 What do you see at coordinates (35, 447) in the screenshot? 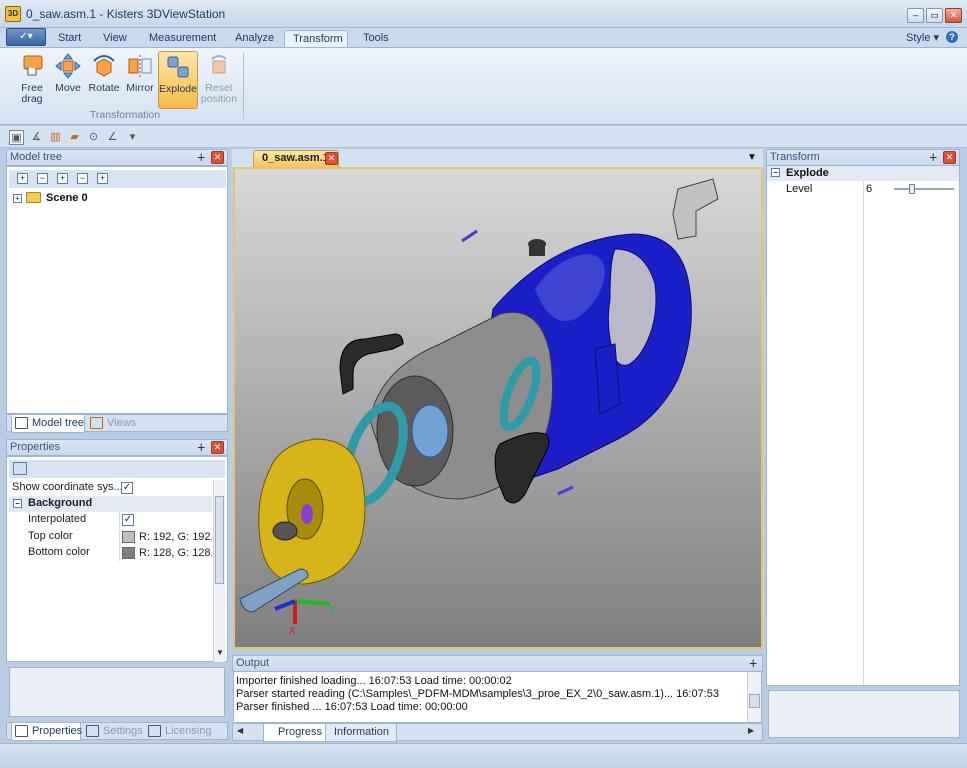
I see `properties-title: Properties` at bounding box center [35, 447].